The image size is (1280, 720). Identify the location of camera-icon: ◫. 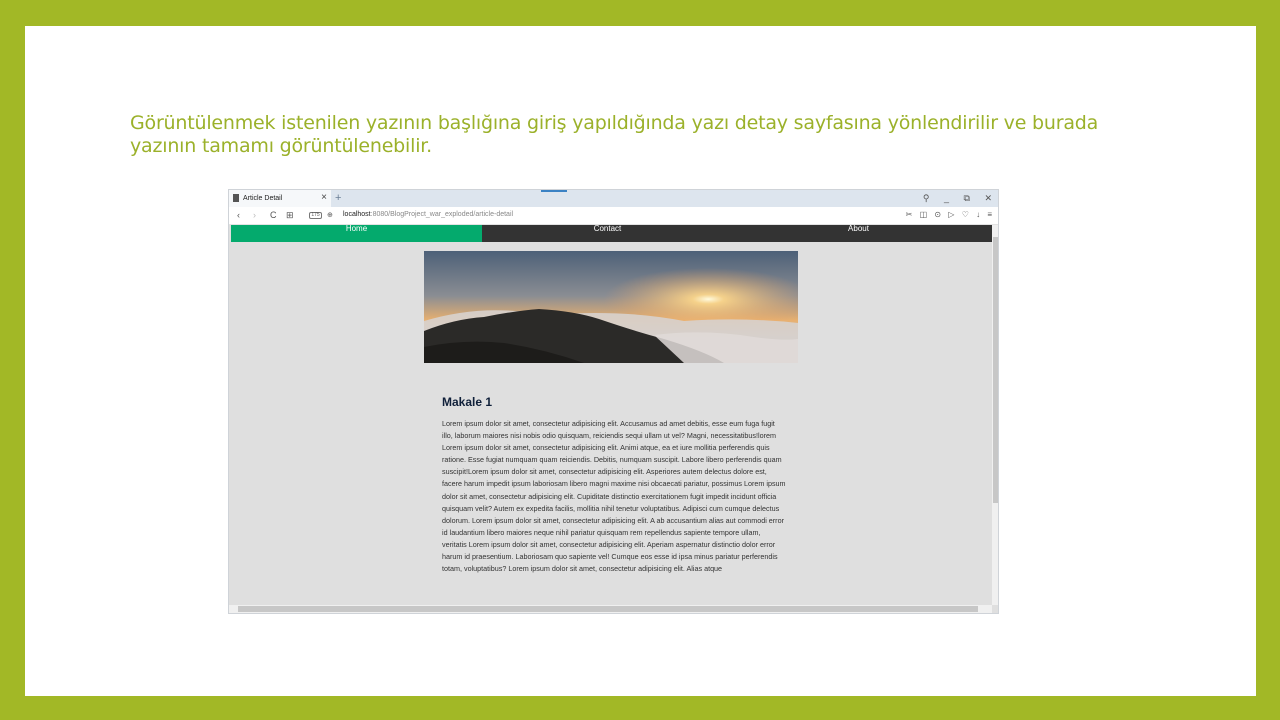
(924, 214).